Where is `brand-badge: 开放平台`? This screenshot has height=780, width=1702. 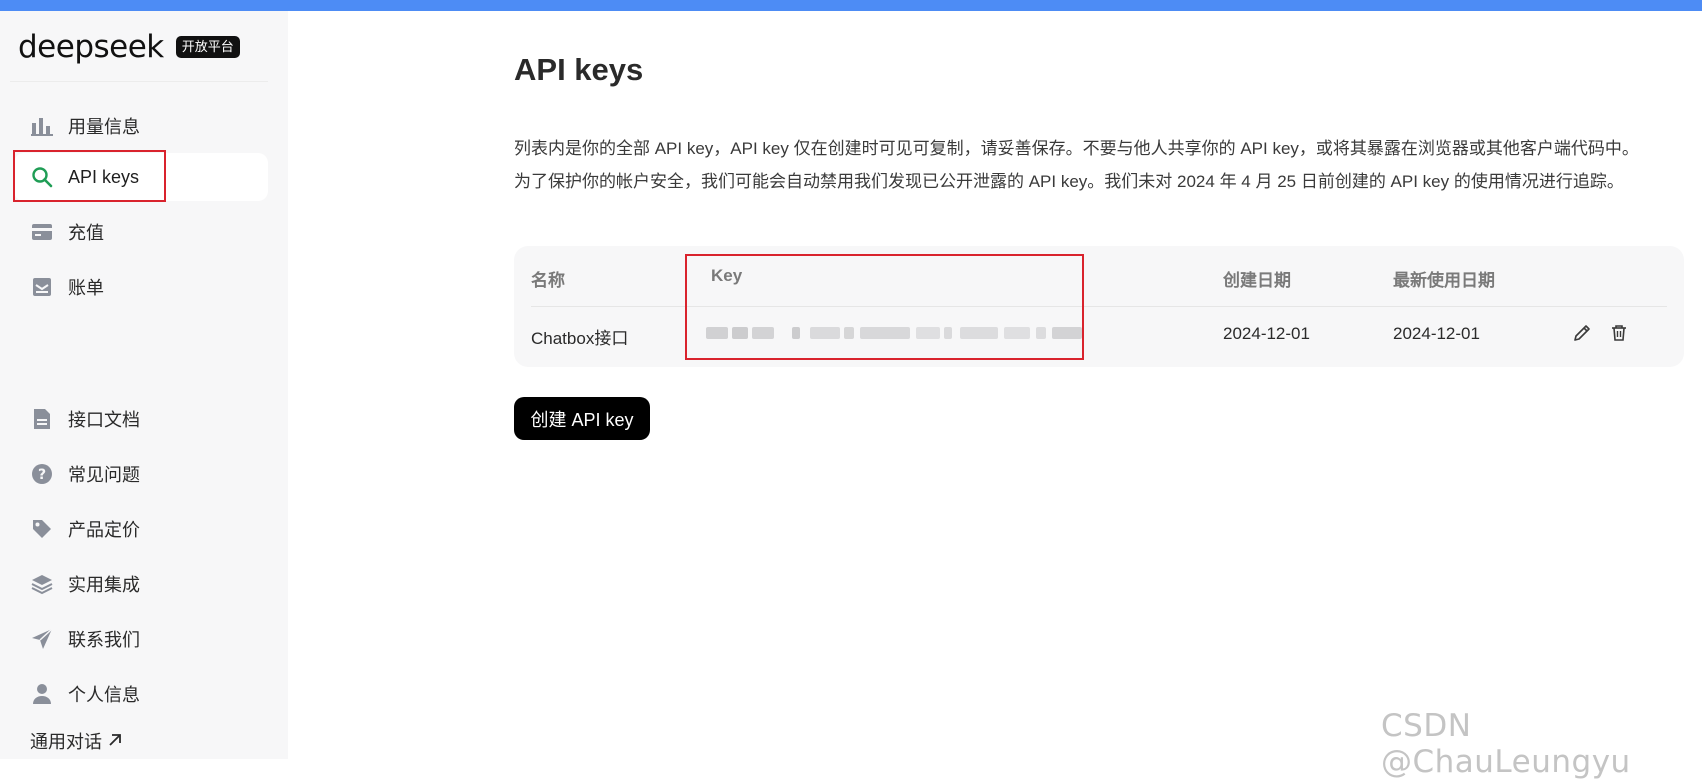 brand-badge: 开放平台 is located at coordinates (207, 47).